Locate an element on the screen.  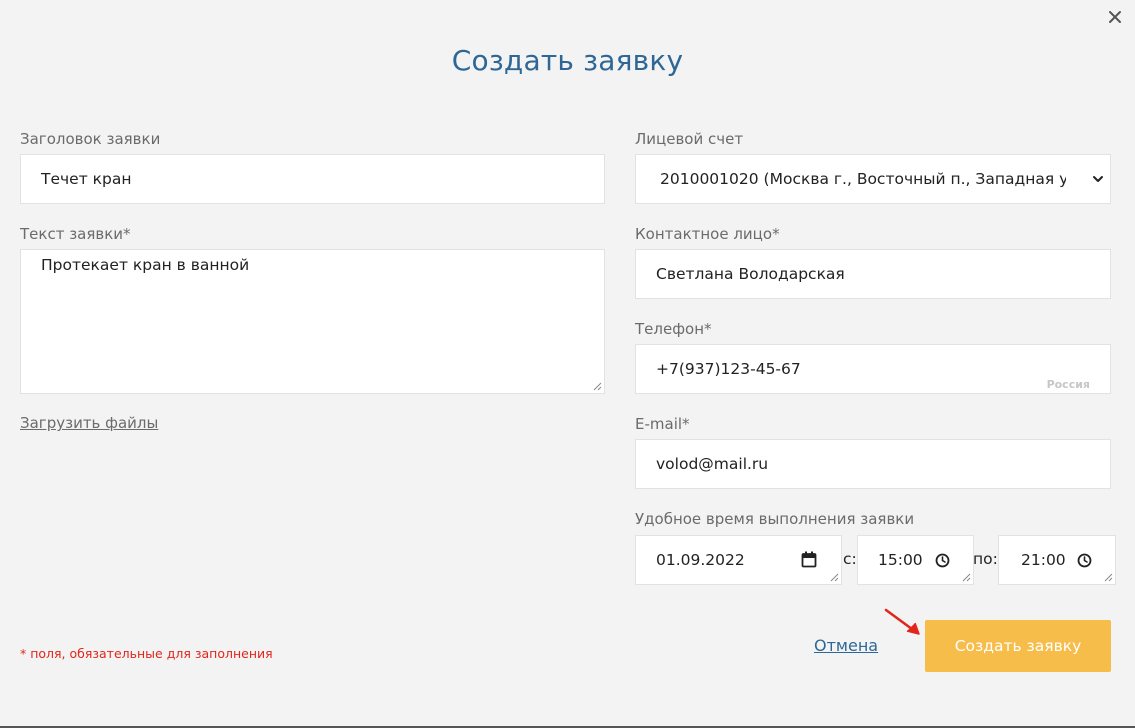
text-label: Текст заявки* is located at coordinates (75, 234).